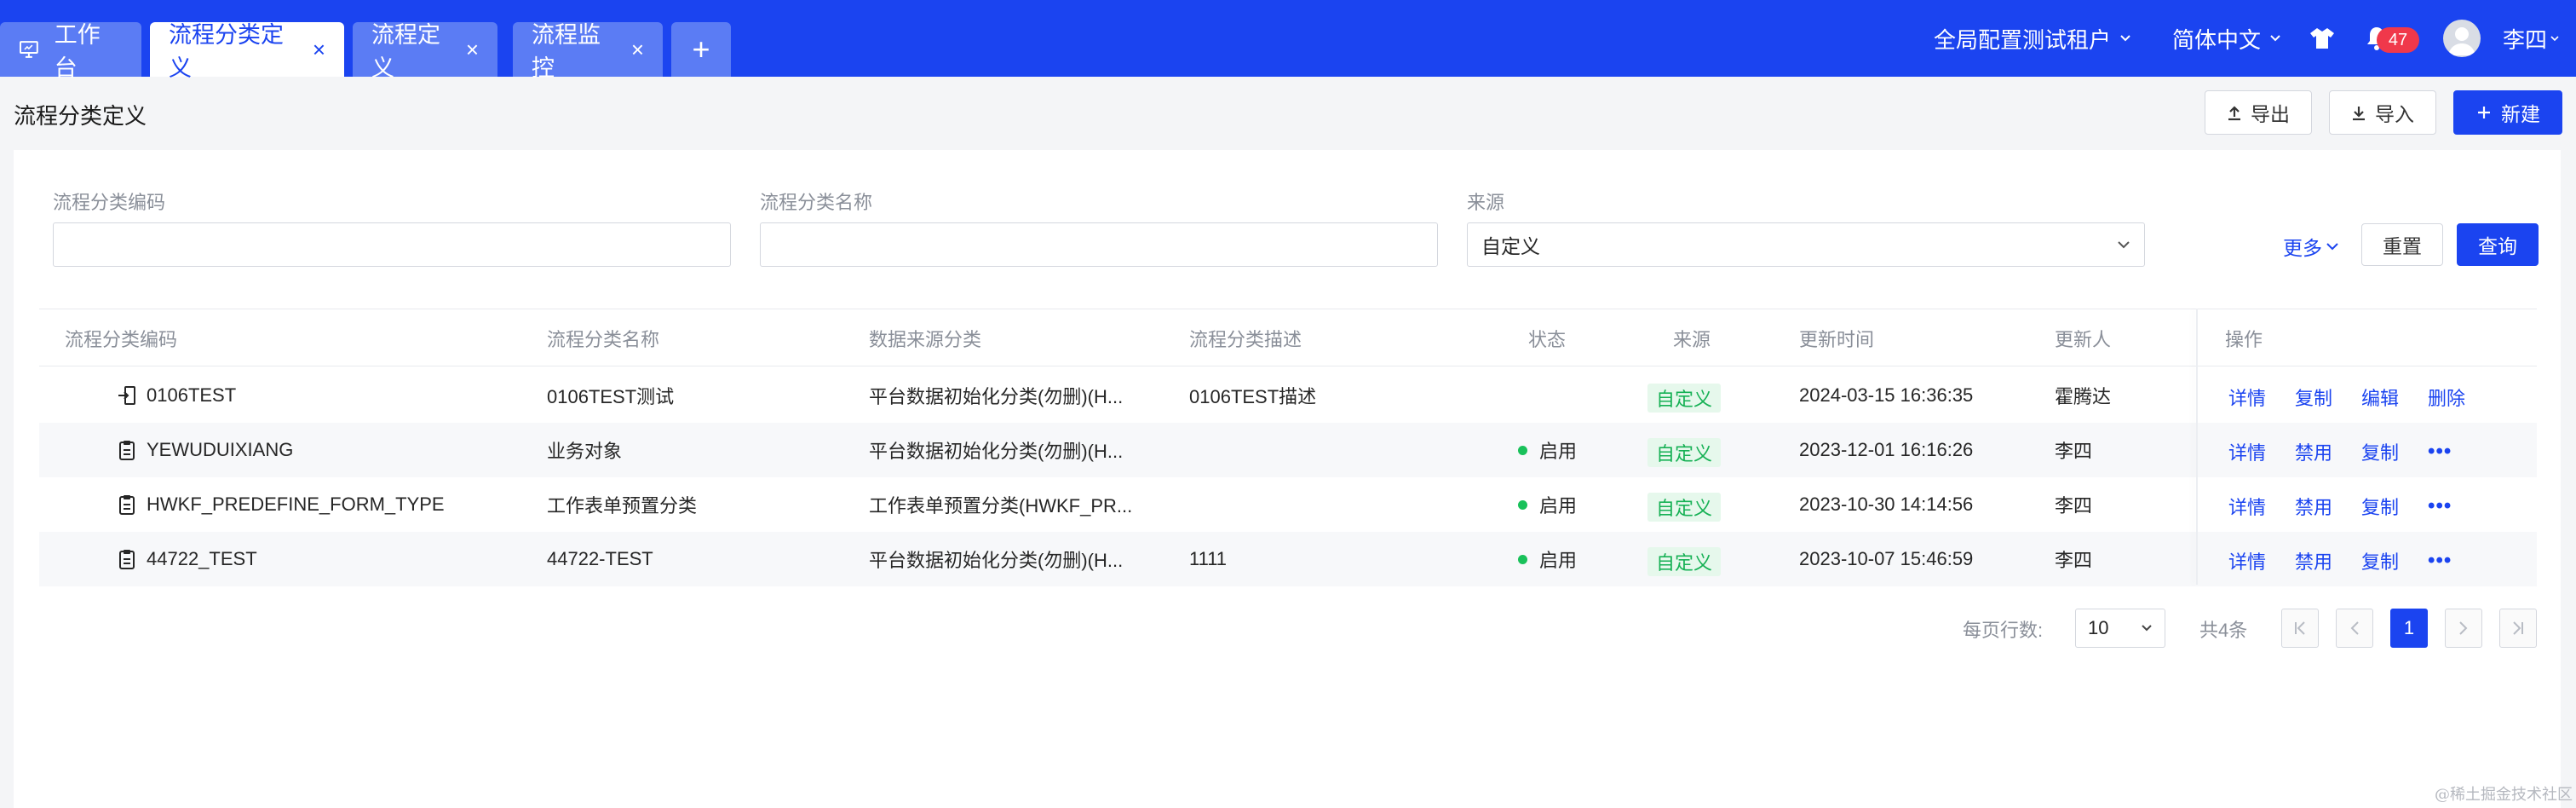 Image resolution: width=2576 pixels, height=808 pixels. Describe the element at coordinates (71, 51) in the screenshot. I see `tab-workbench: 工作台` at that location.